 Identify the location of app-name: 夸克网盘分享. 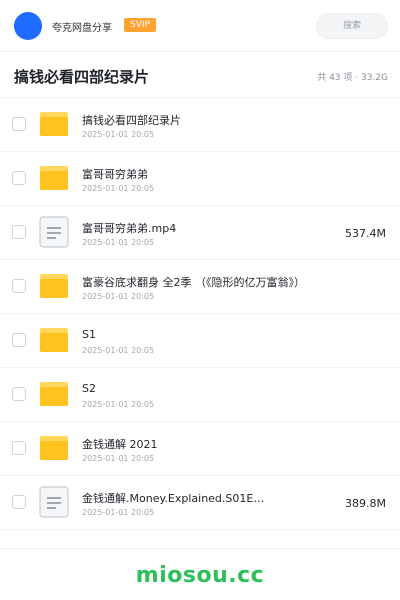
(82, 28).